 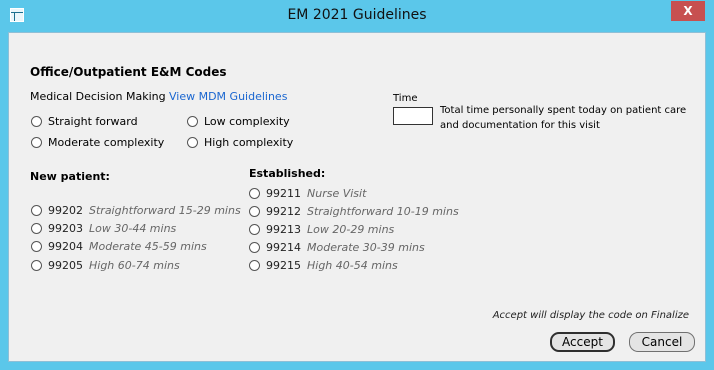 What do you see at coordinates (247, 121) in the screenshot?
I see `radio-label: Low complexity` at bounding box center [247, 121].